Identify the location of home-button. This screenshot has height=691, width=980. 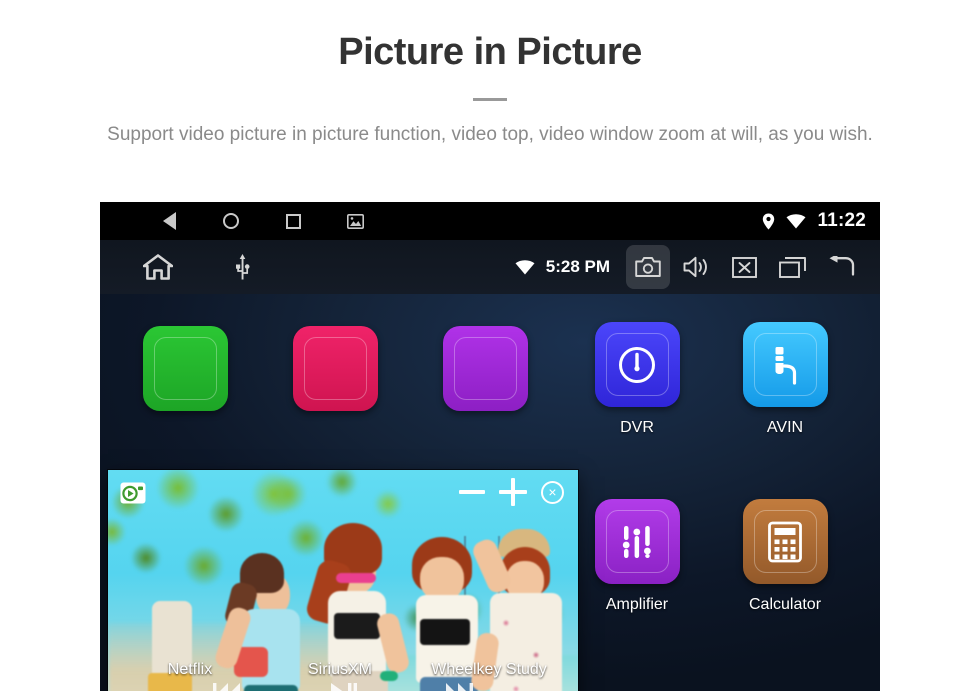
(158, 267).